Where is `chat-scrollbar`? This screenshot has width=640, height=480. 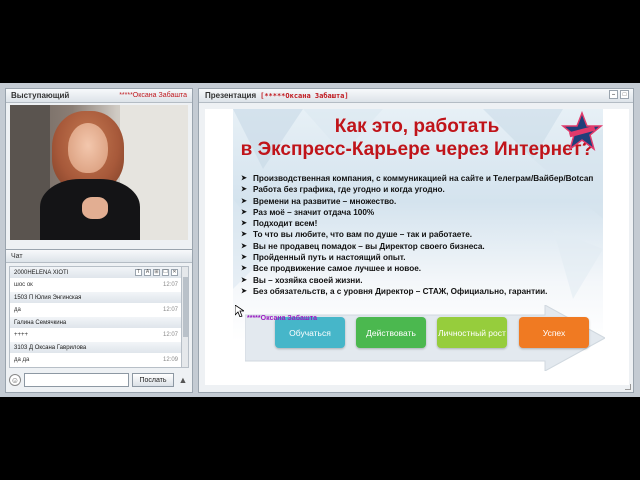 chat-scrollbar is located at coordinates (185, 317).